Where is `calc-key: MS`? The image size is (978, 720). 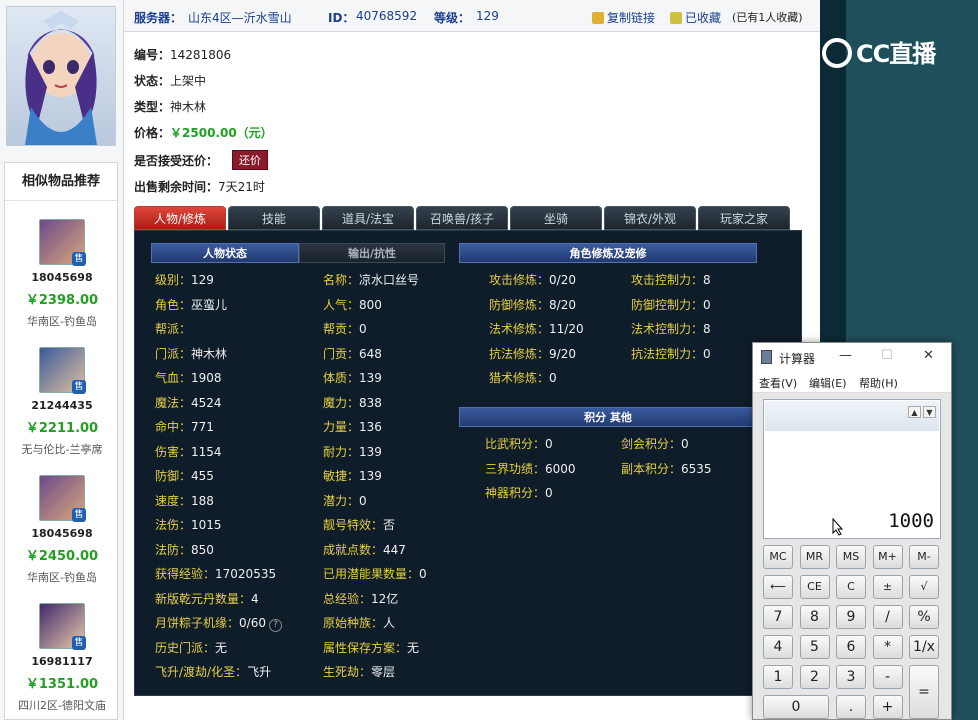
calc-key: MS is located at coordinates (851, 557).